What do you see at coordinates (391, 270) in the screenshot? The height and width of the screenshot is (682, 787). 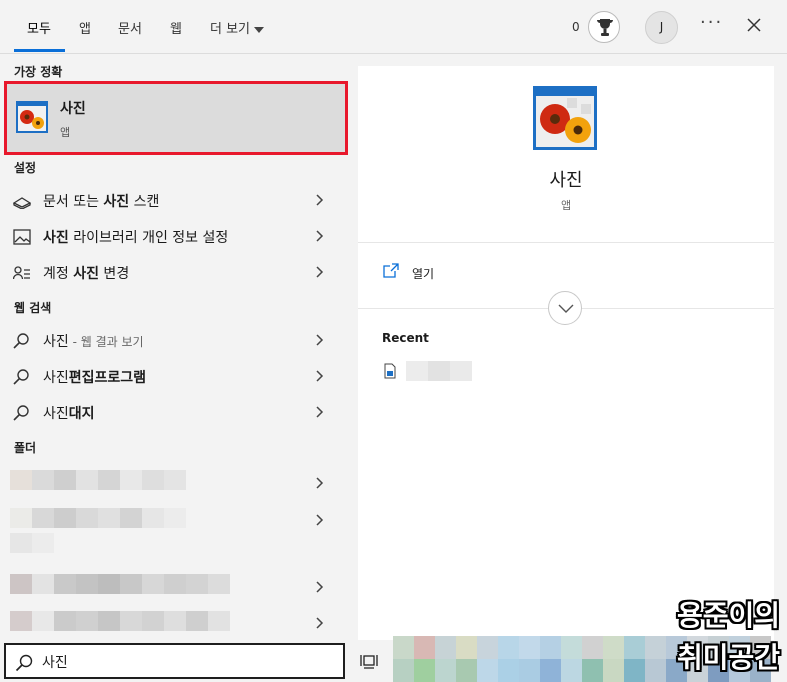 I see `open-icon` at bounding box center [391, 270].